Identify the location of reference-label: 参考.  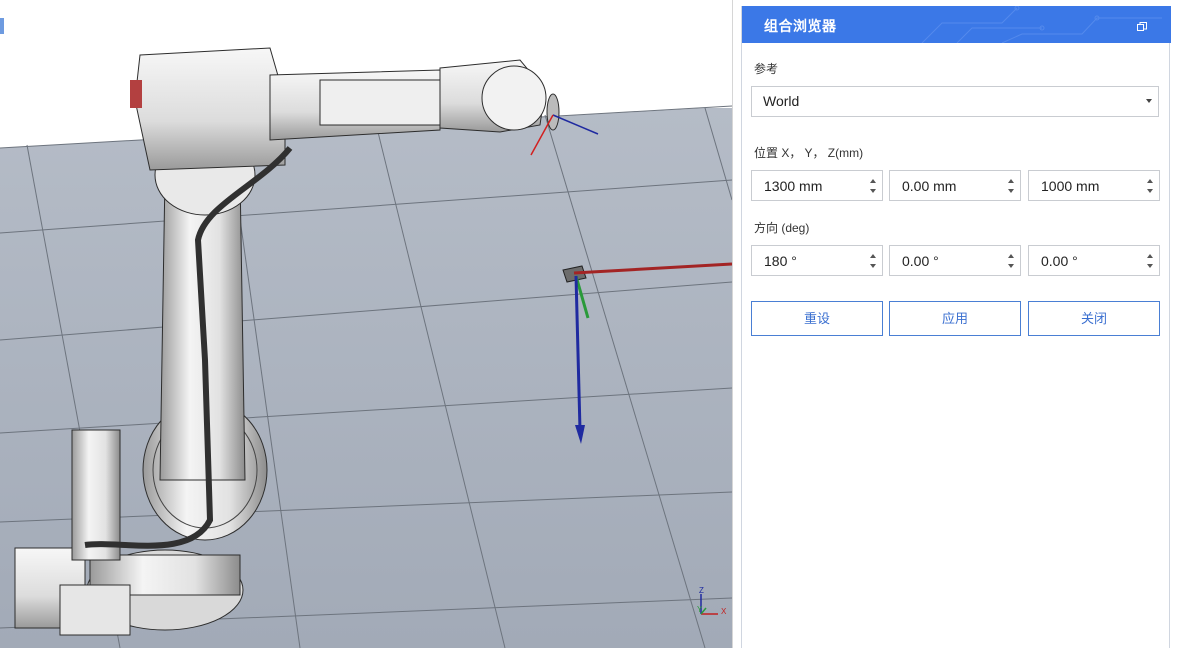
(766, 69).